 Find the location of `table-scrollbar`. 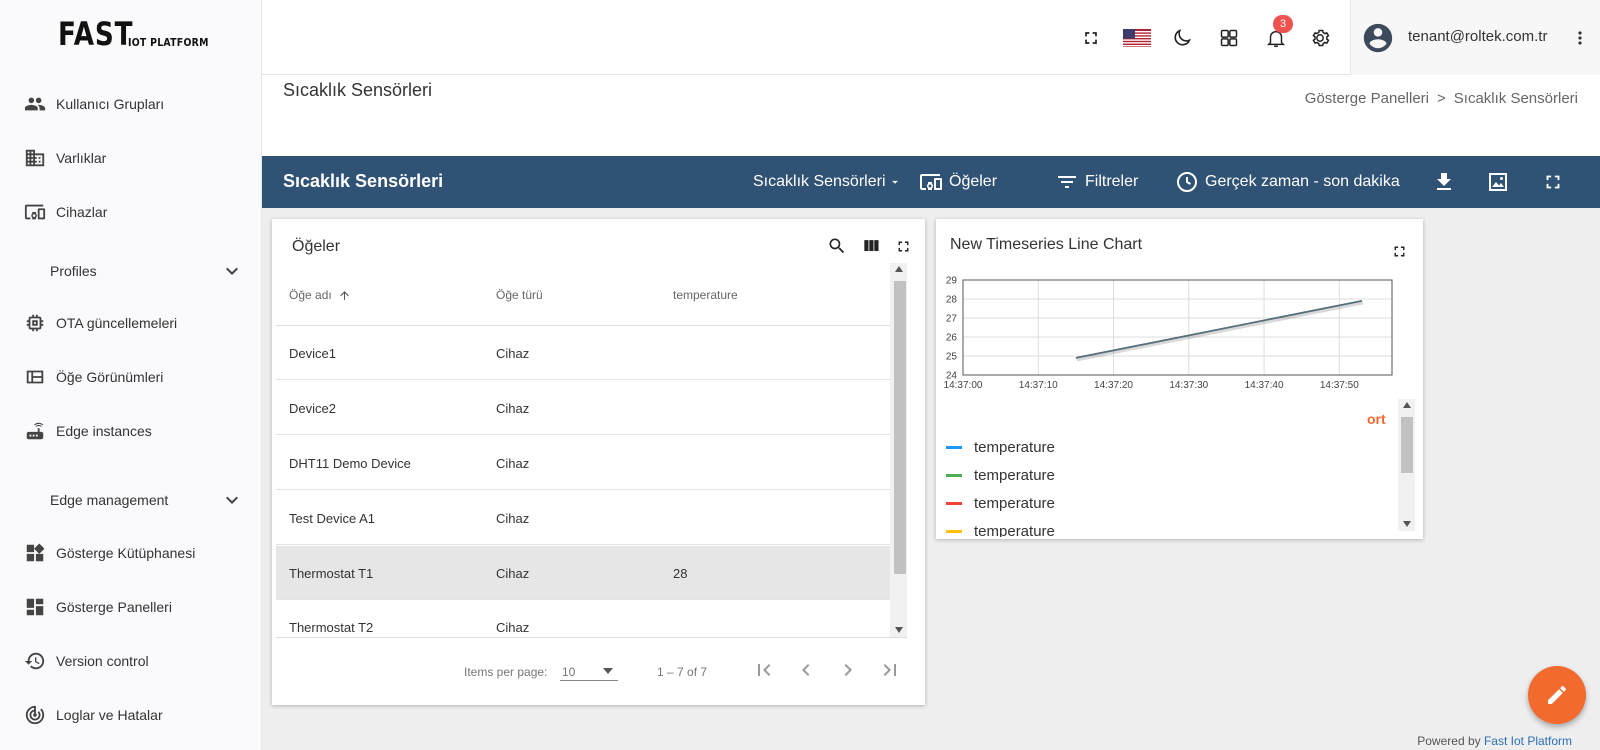

table-scrollbar is located at coordinates (898, 450).